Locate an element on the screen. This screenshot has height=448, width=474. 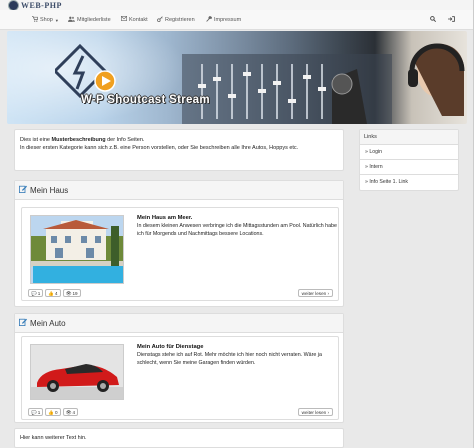
search-button is located at coordinates (433, 20).